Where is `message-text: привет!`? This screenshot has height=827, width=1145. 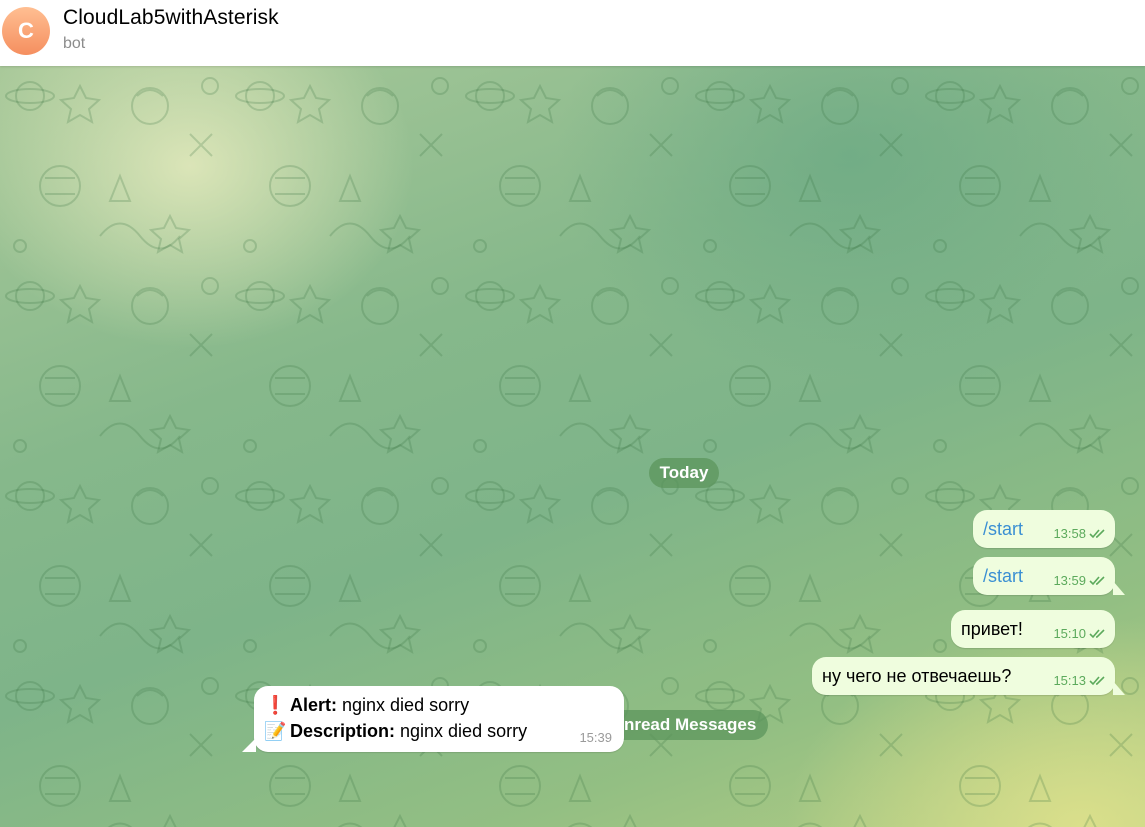
message-text: привет! is located at coordinates (992, 628).